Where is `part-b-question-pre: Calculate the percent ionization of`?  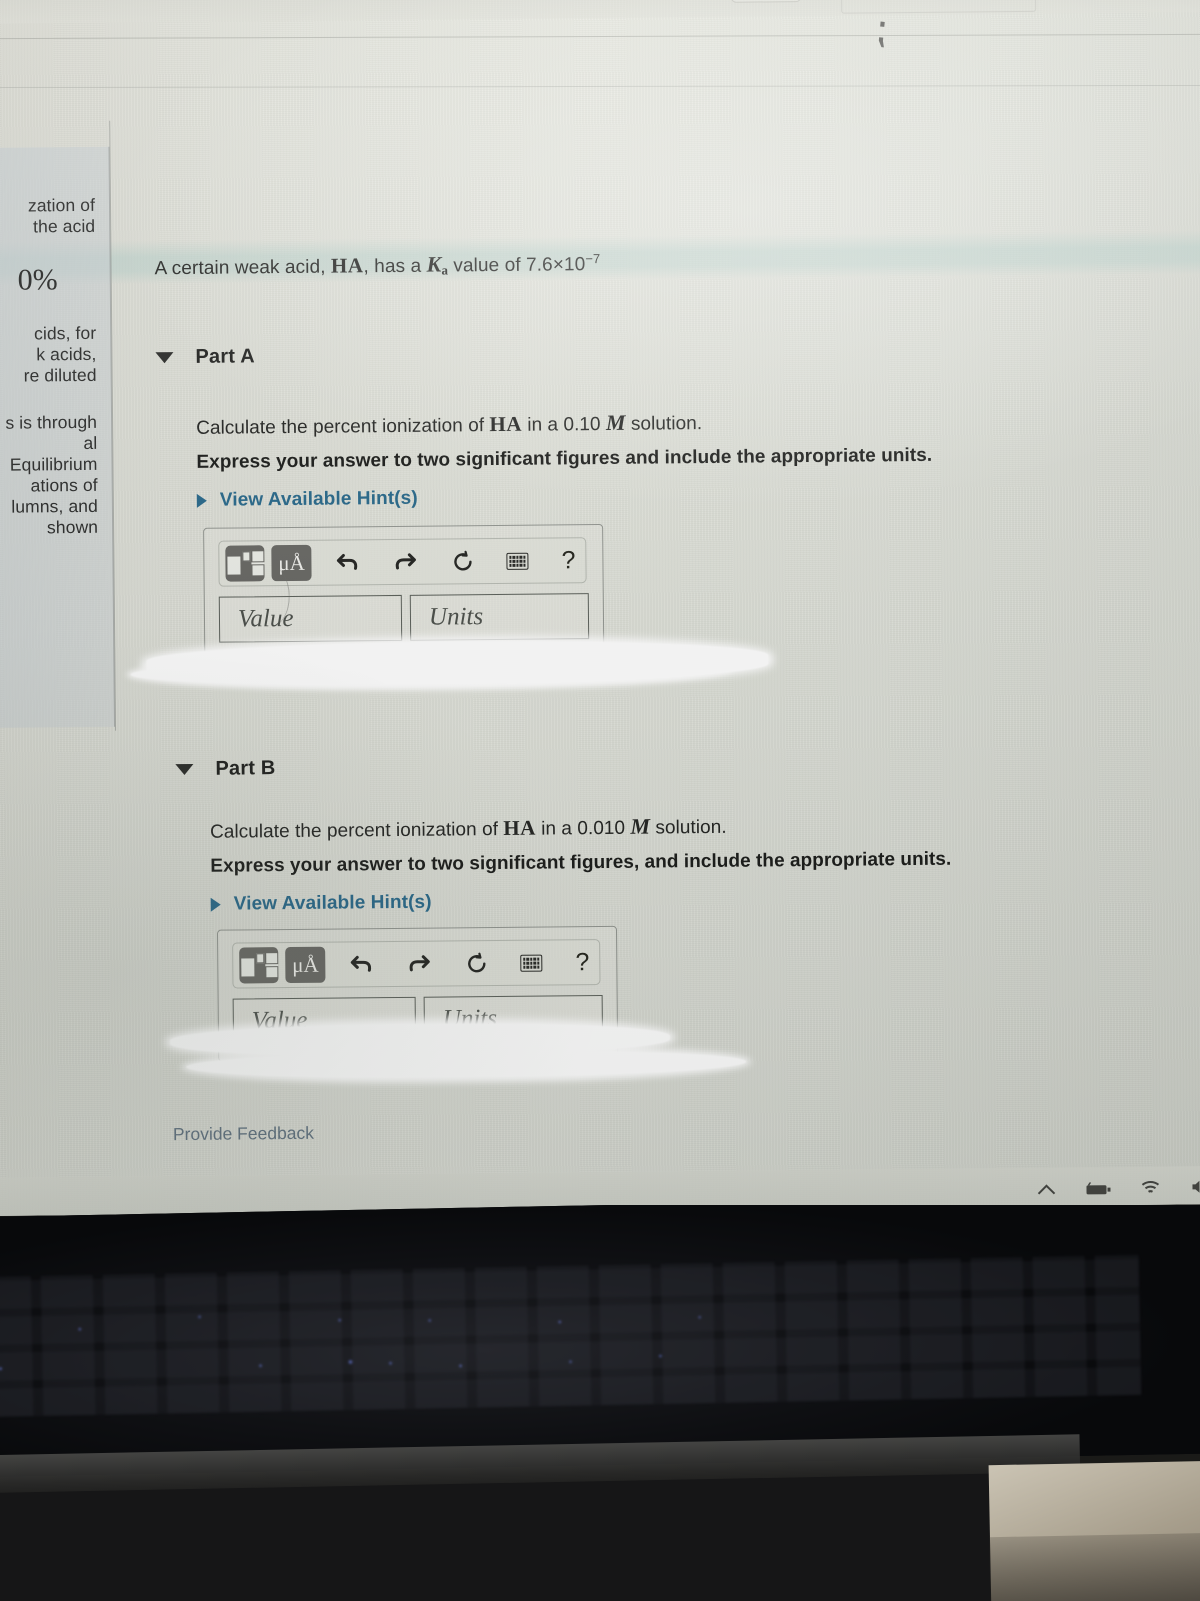
part-b-question-pre: Calculate the percent ionization of is located at coordinates (356, 830).